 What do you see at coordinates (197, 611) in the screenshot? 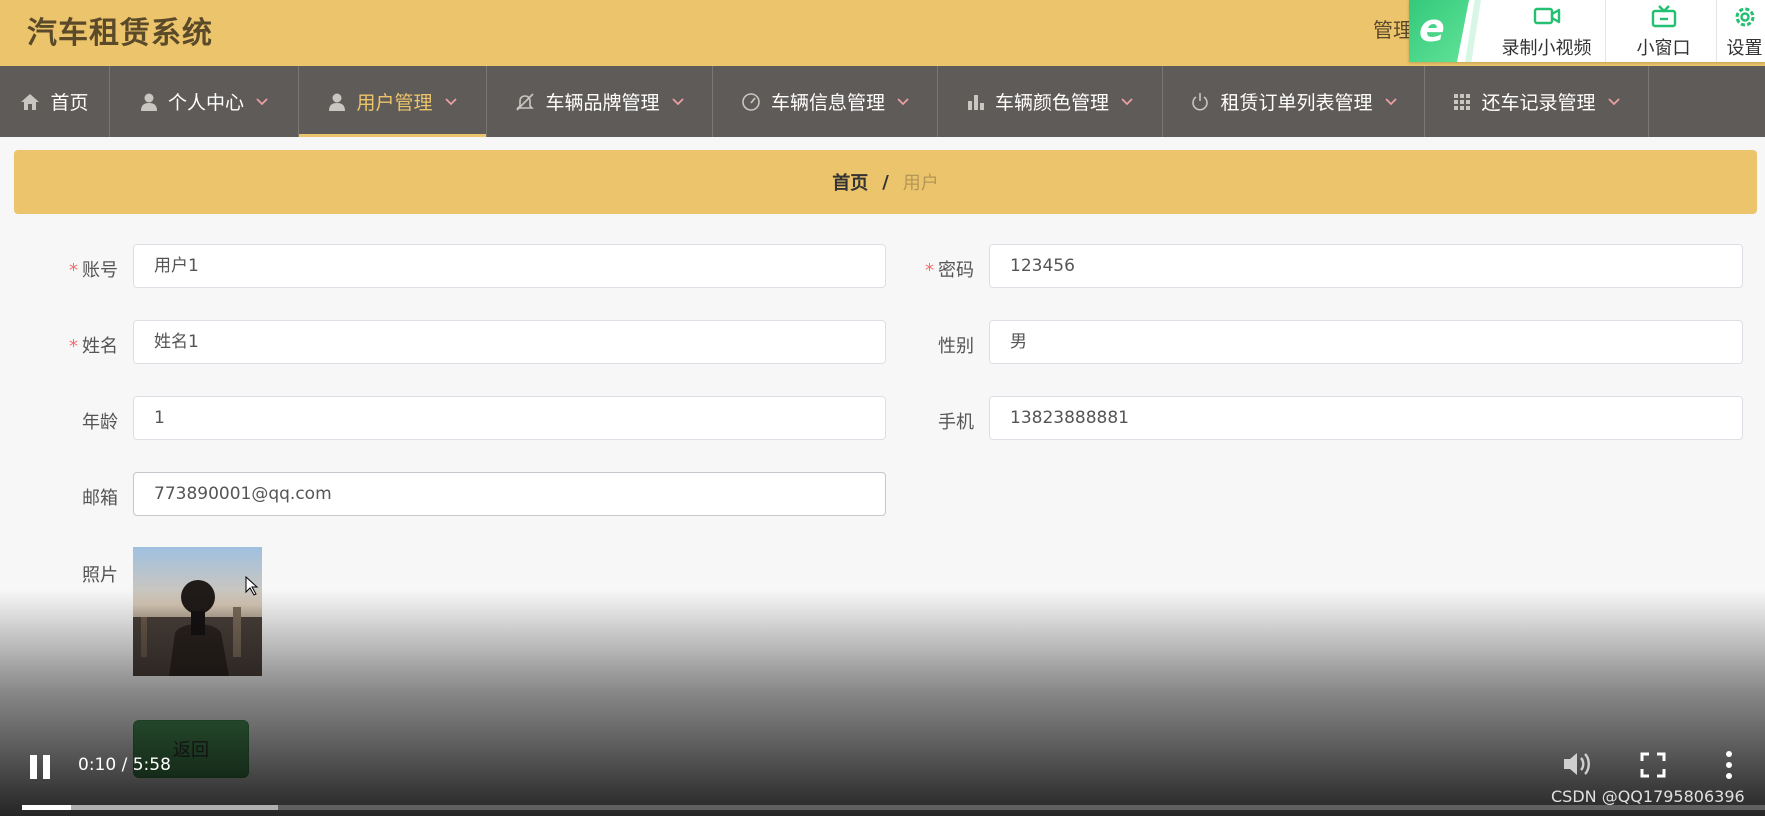
I see `user-photo` at bounding box center [197, 611].